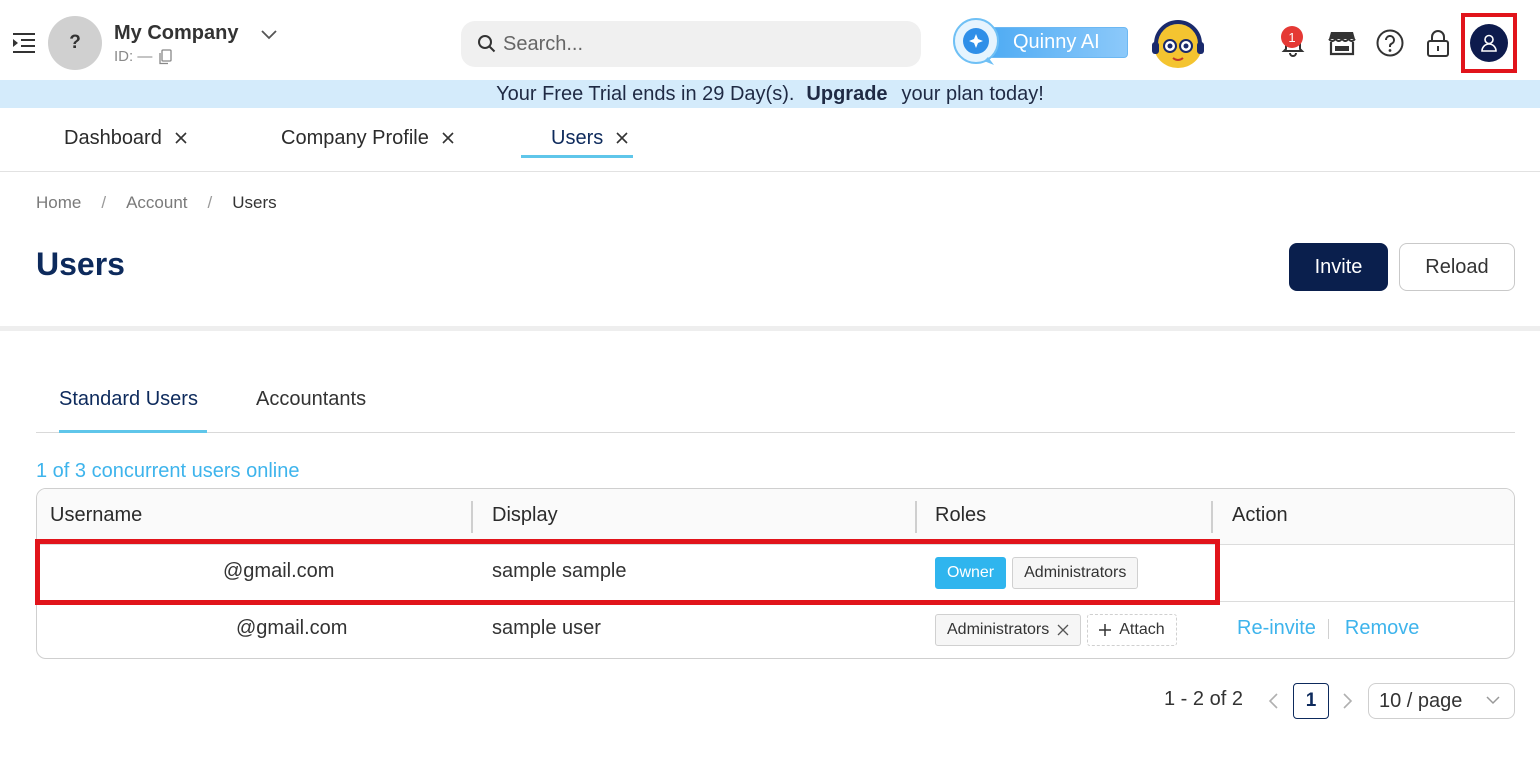 Image resolution: width=1540 pixels, height=757 pixels. What do you see at coordinates (645, 93) in the screenshot?
I see `trial-banner-text: Your Free Trial ends in 29 Day(s).` at bounding box center [645, 93].